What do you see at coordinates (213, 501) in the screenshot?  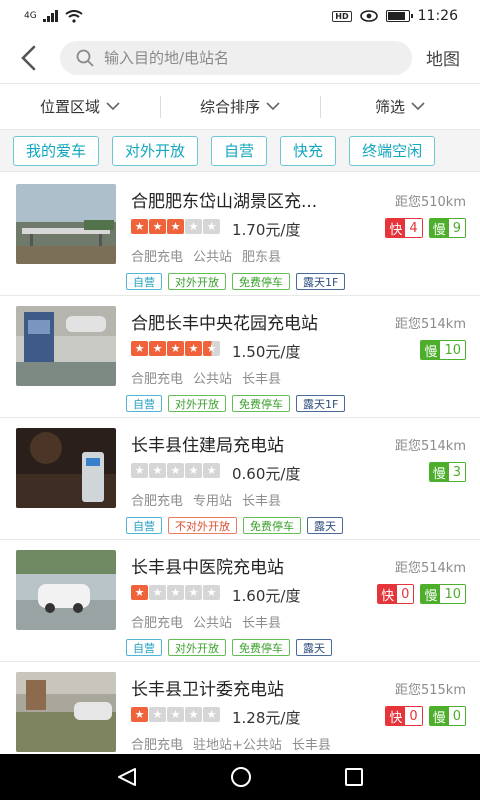 I see `station-type: 专用站` at bounding box center [213, 501].